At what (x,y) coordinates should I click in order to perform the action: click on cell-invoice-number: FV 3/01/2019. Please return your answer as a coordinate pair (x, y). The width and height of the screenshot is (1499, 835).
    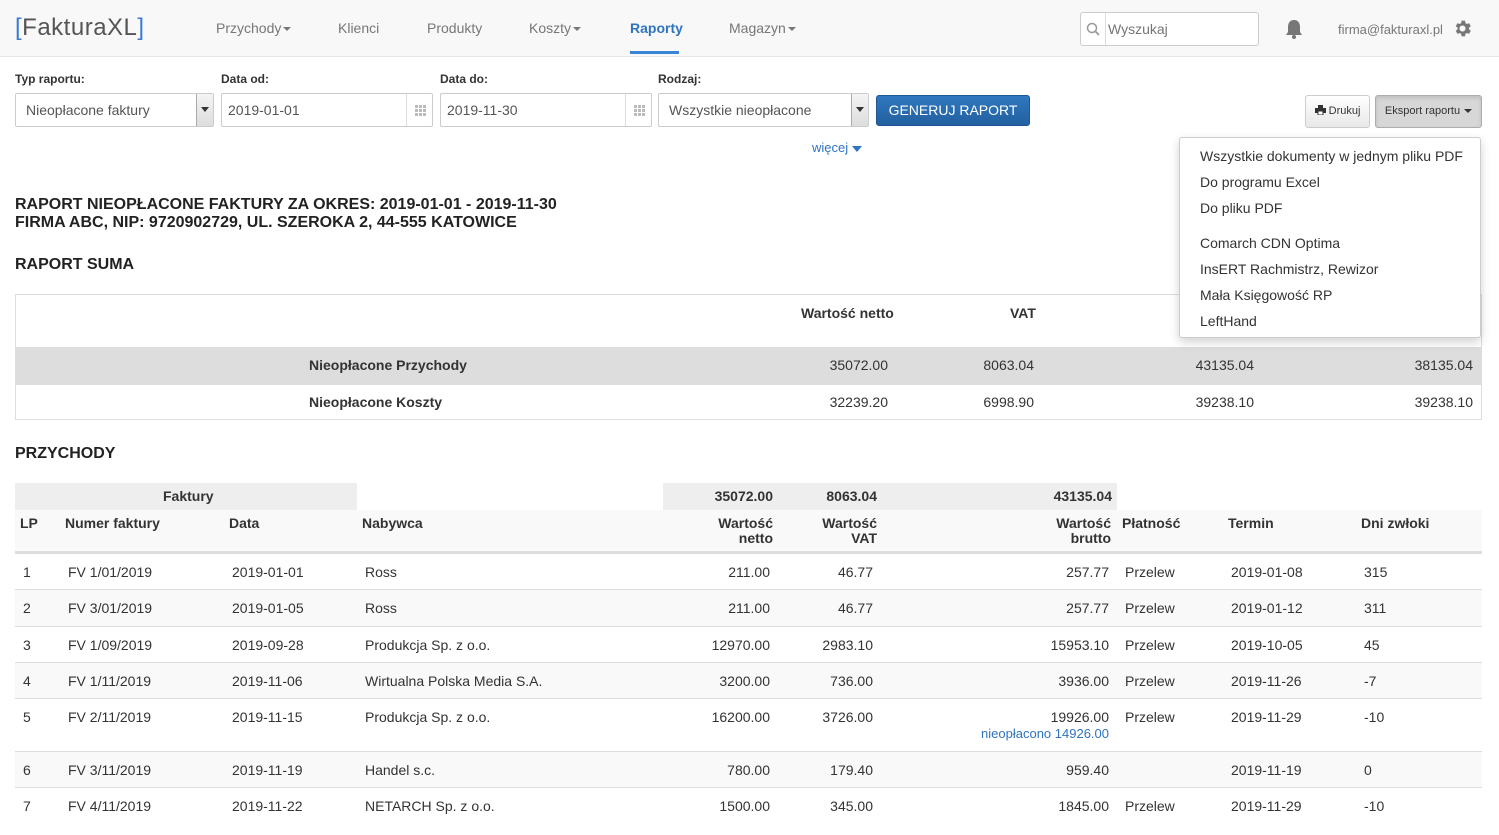
    Looking at the image, I should click on (110, 608).